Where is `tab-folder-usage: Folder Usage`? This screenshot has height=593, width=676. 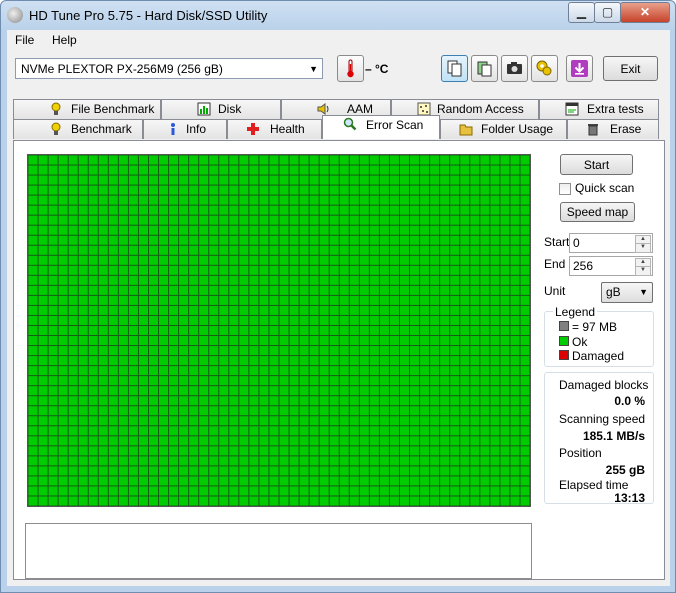
tab-folder-usage: Folder Usage is located at coordinates (503, 129).